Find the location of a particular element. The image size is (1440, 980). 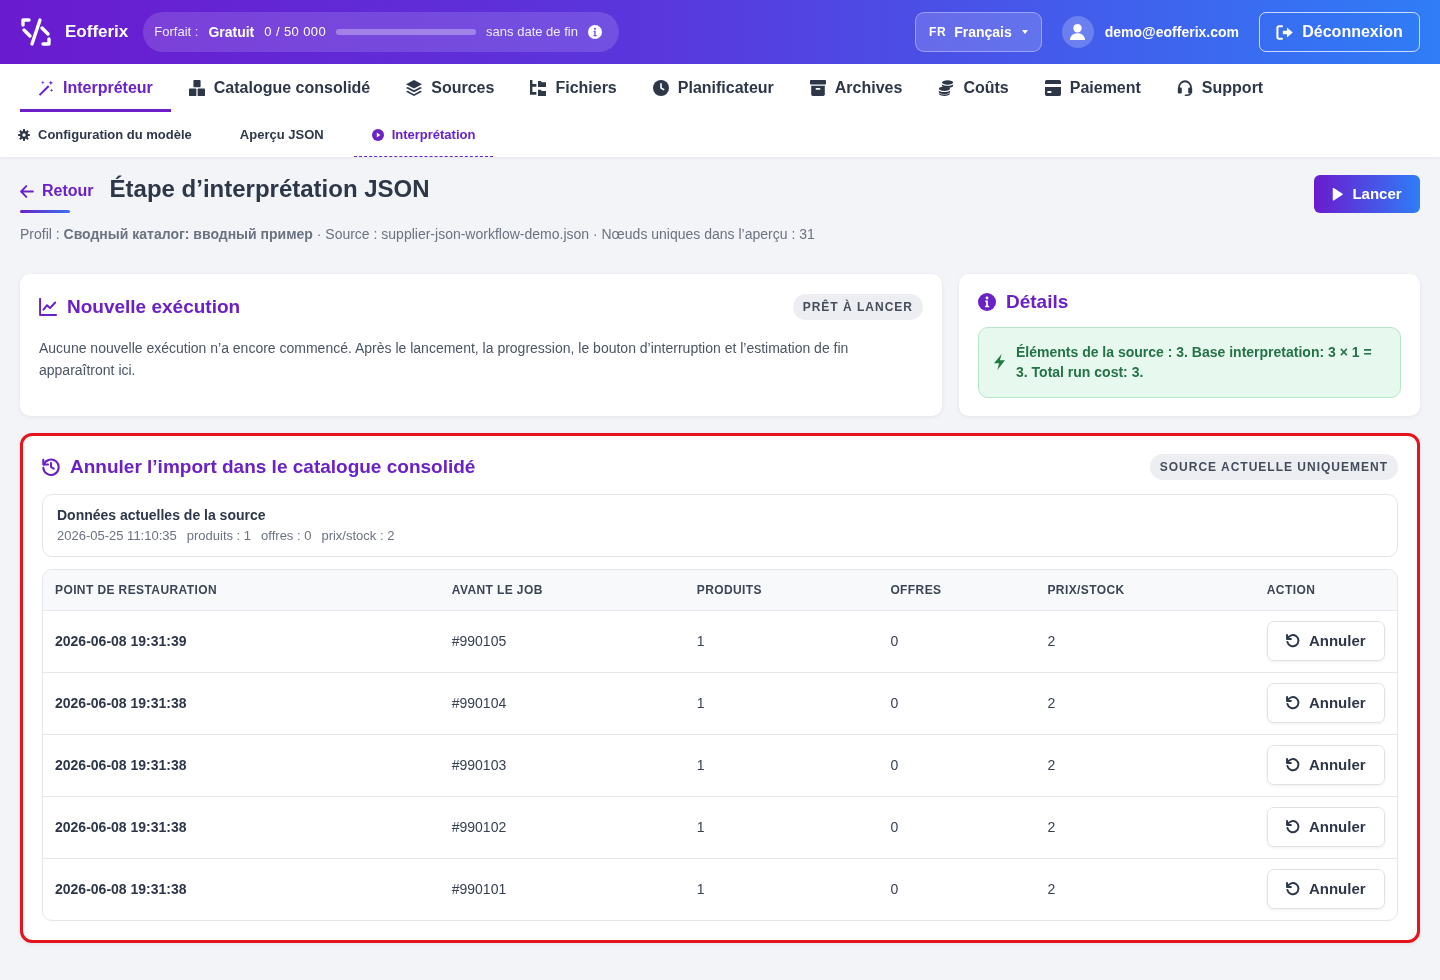

stat-text: prix/stock : 2 is located at coordinates (358, 537).